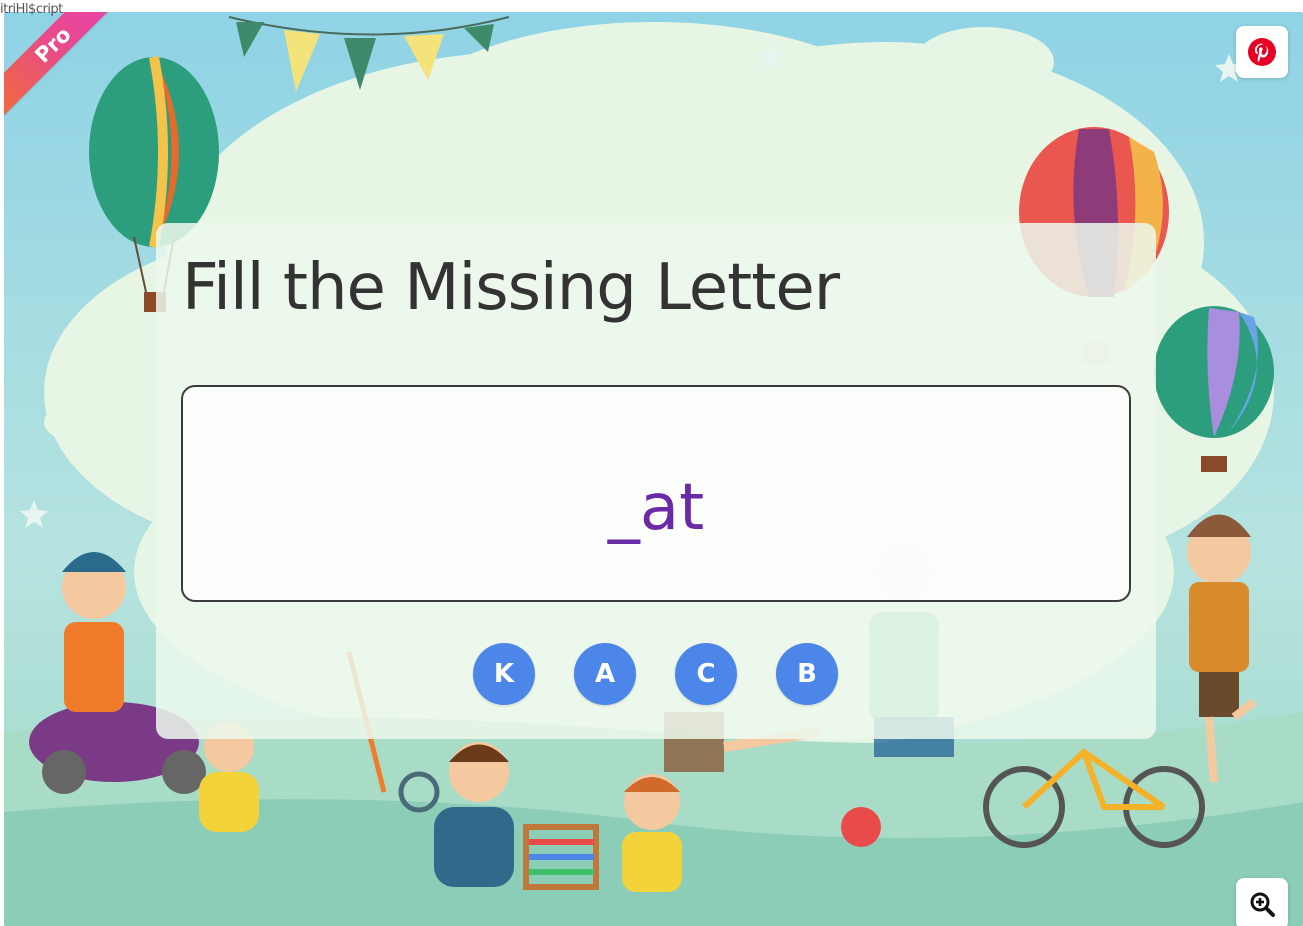 The width and height of the screenshot is (1303, 926). What do you see at coordinates (605, 674) in the screenshot?
I see `option-button-a: A` at bounding box center [605, 674].